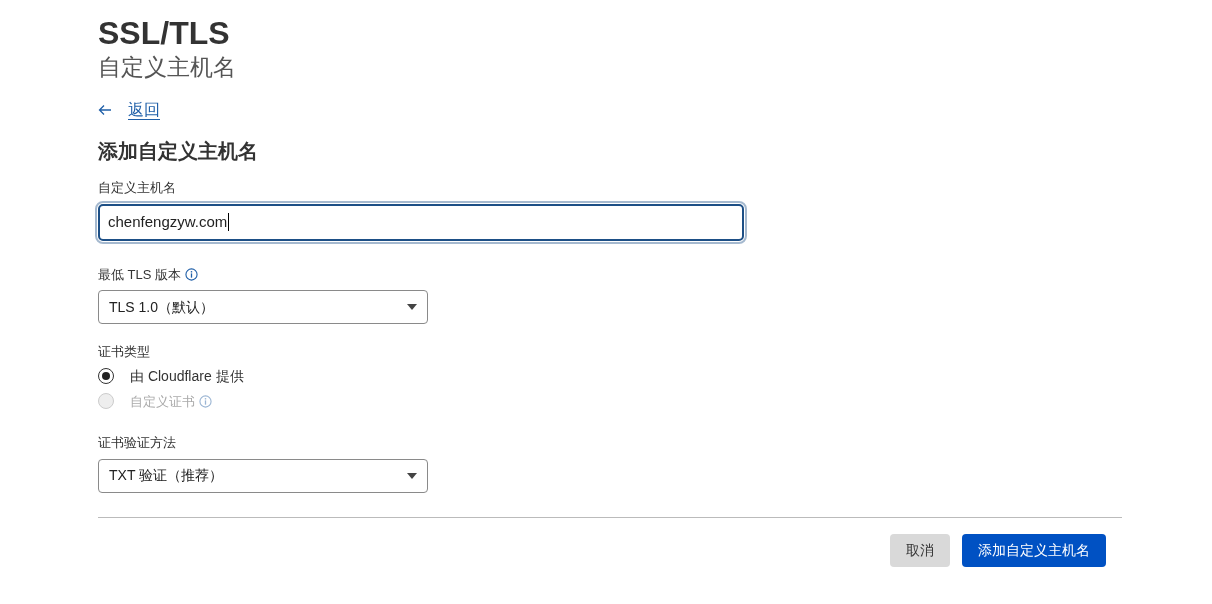  Describe the element at coordinates (1034, 550) in the screenshot. I see `submit-button: 添加自定义主机名` at that location.